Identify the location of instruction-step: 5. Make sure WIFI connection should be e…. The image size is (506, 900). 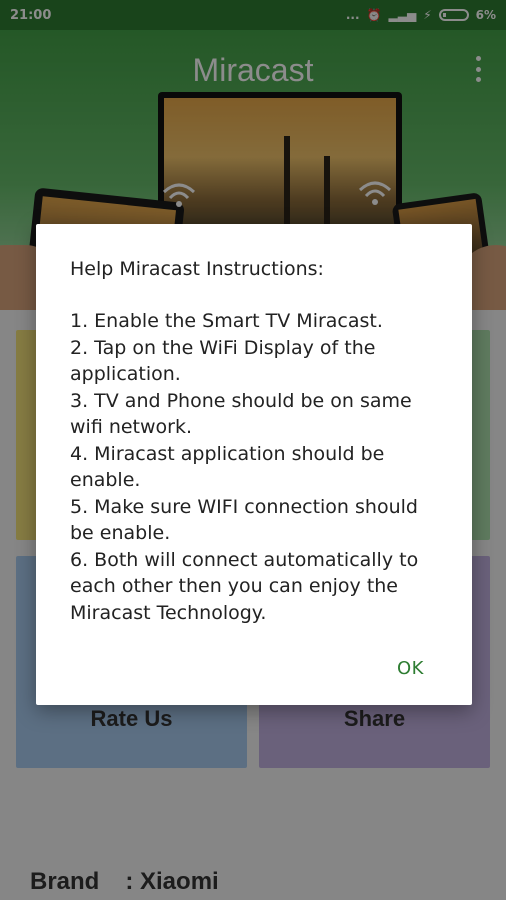
(244, 520).